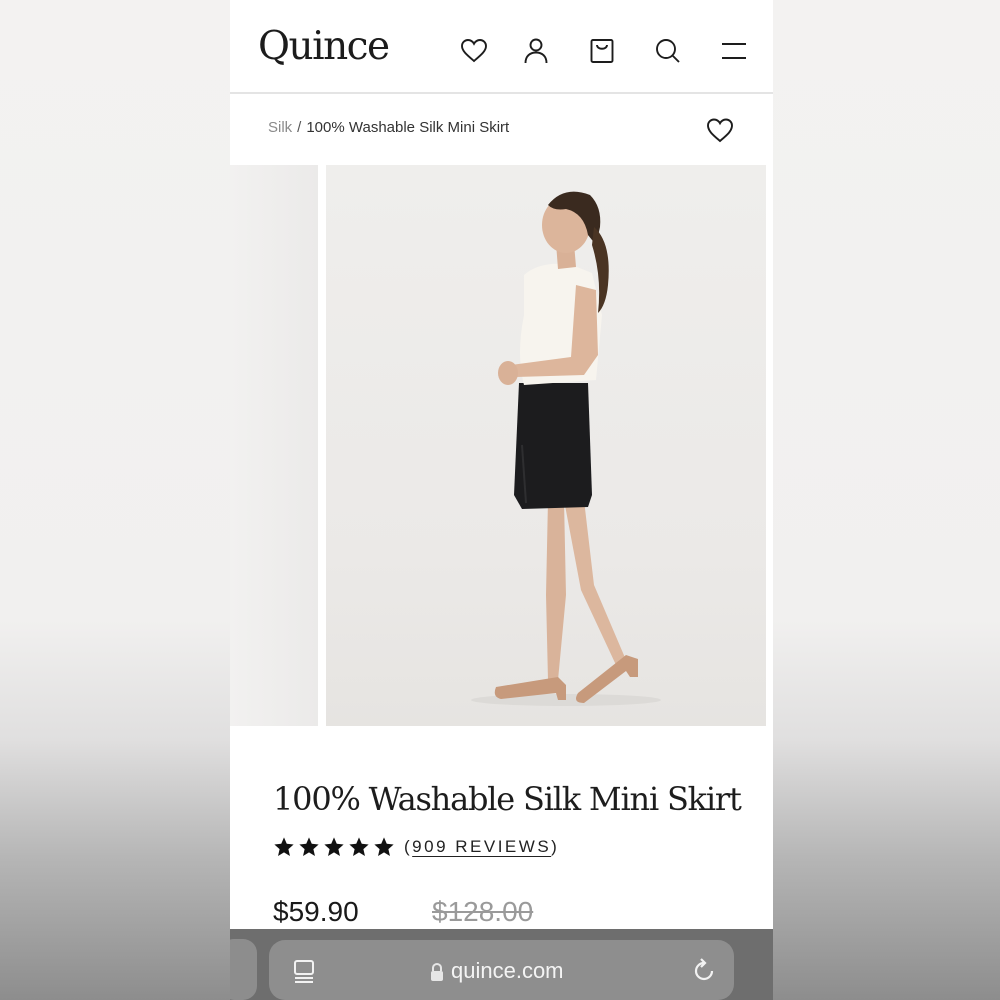 The image size is (1000, 1000). Describe the element at coordinates (602, 51) in the screenshot. I see `shopping-bag-icon` at that location.